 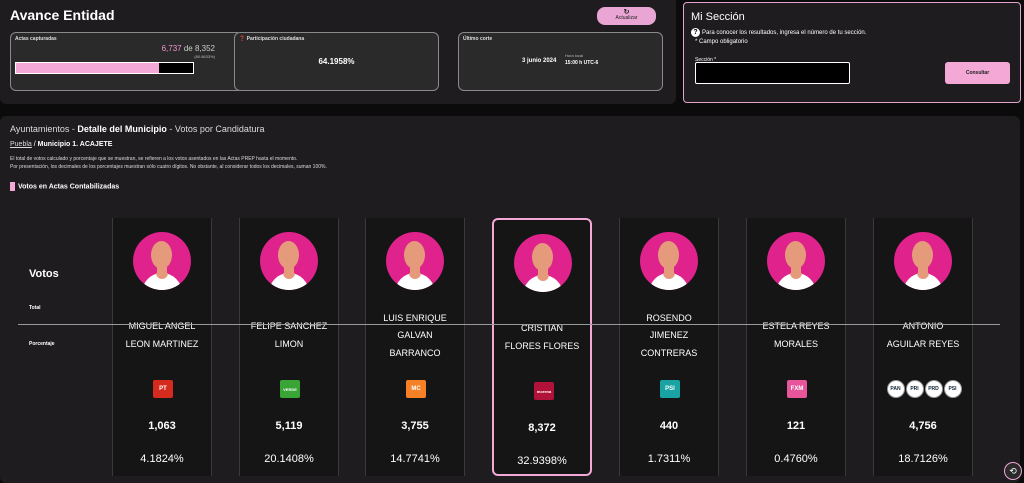 What do you see at coordinates (542, 337) in the screenshot?
I see `candidate-name: CRISTIAN FLORES FLORES` at bounding box center [542, 337].